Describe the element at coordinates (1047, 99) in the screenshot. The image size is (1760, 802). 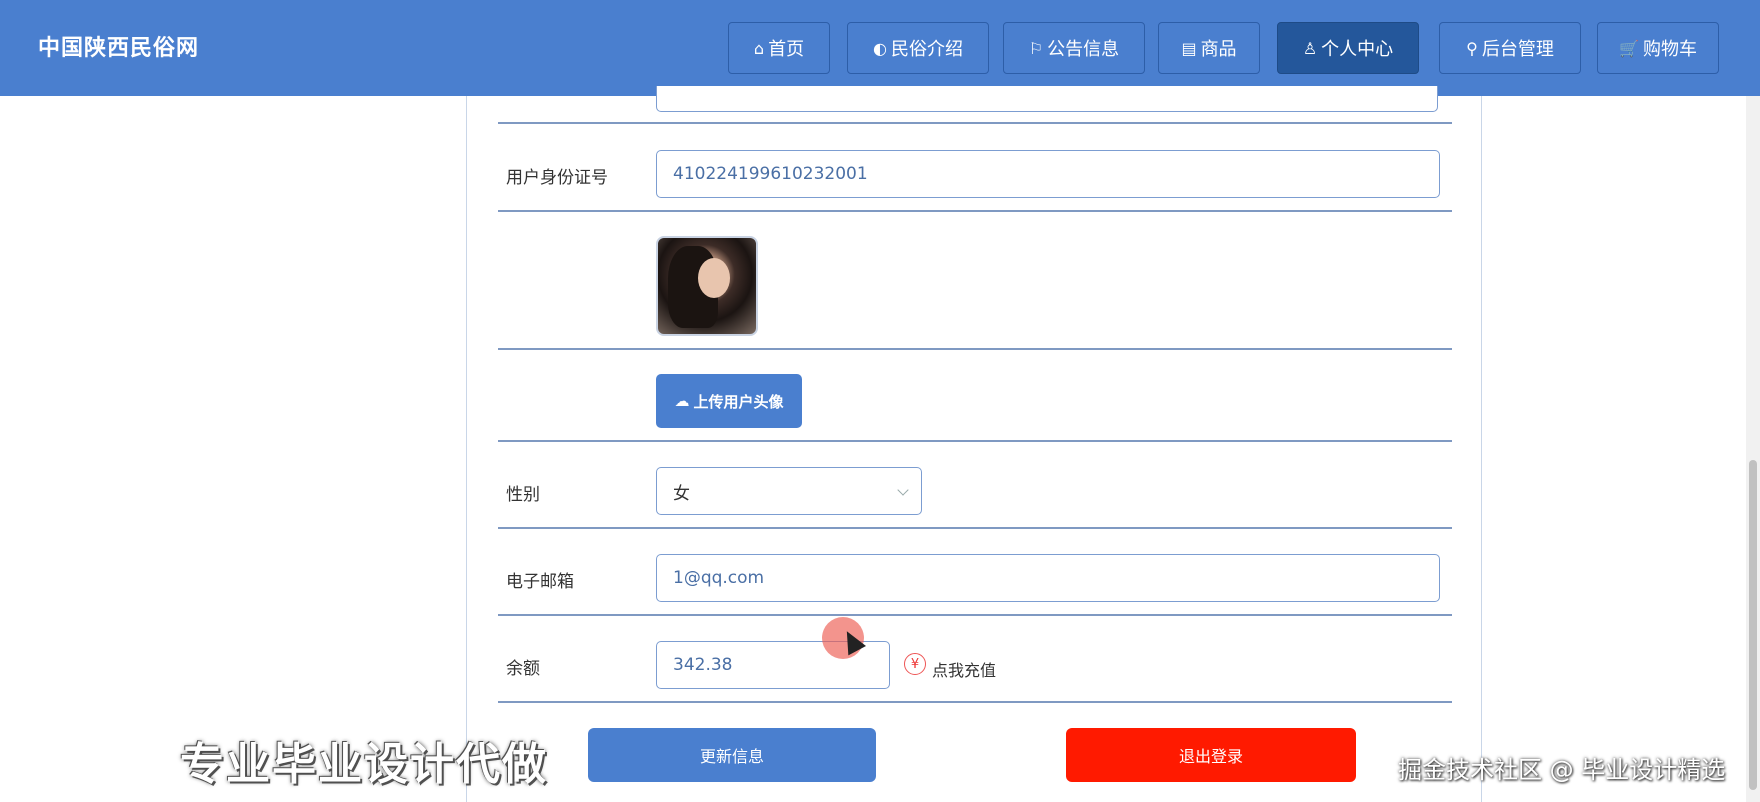
I see `previous-field-cutoff` at that location.